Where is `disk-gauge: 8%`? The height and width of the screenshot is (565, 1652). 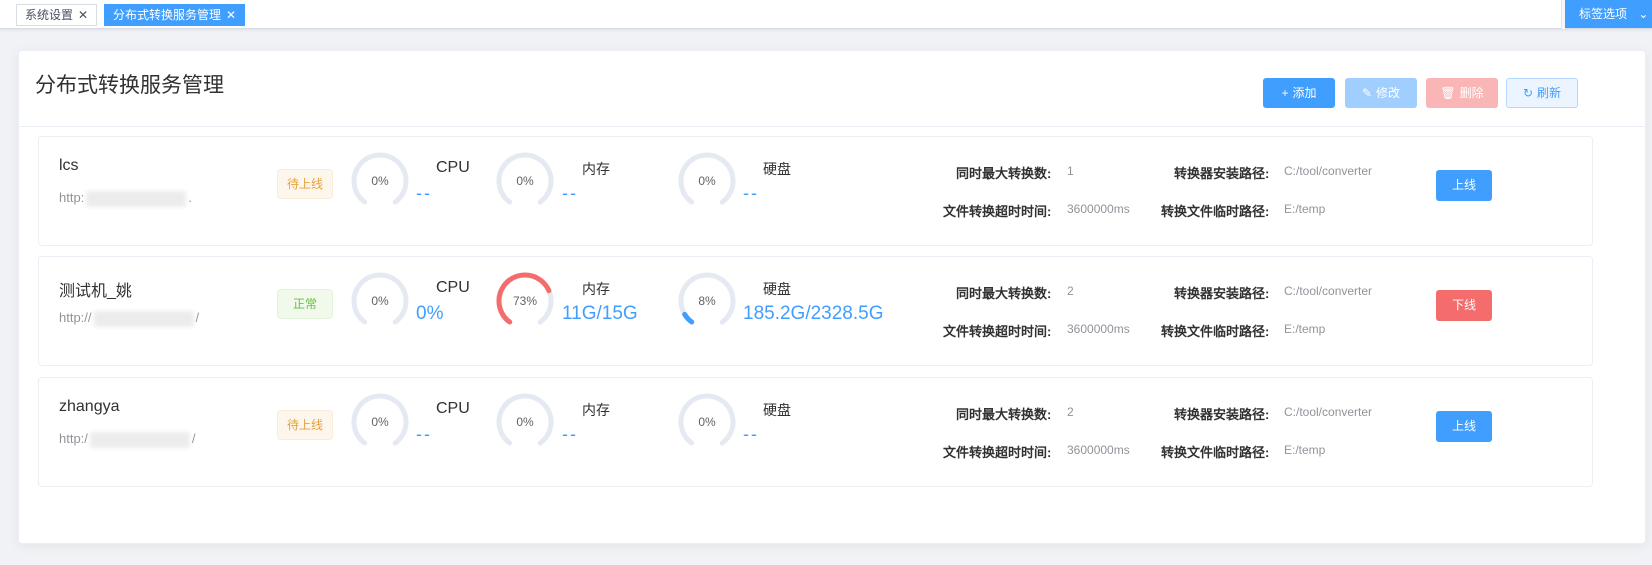 disk-gauge: 8% is located at coordinates (707, 301).